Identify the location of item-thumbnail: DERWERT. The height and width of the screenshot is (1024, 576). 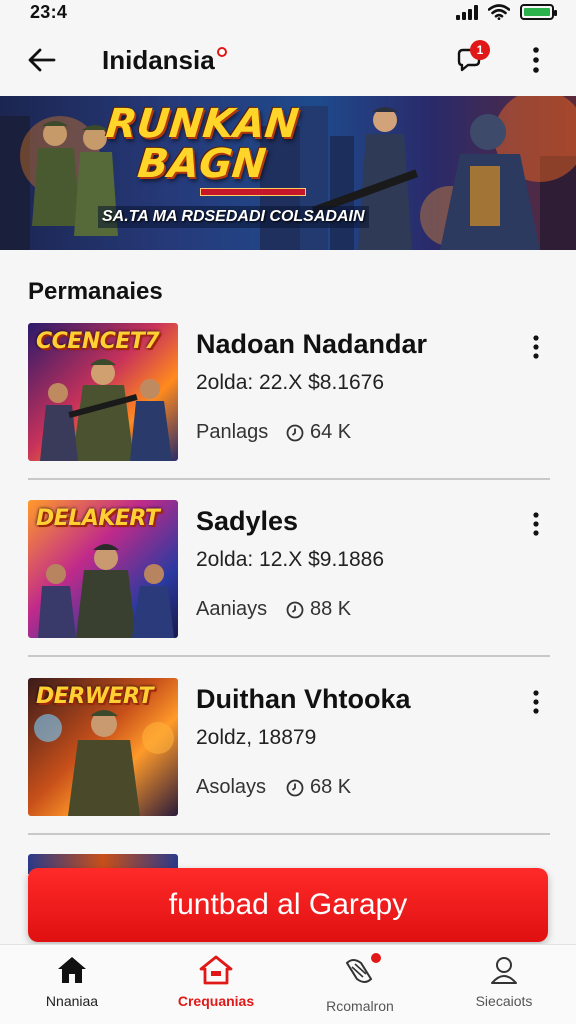
(103, 747).